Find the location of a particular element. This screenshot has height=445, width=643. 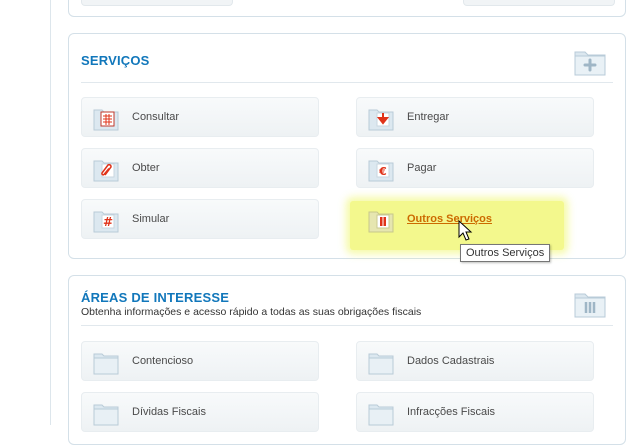

dados-cadastrais-label: Dados Cadastrais is located at coordinates (451, 361).